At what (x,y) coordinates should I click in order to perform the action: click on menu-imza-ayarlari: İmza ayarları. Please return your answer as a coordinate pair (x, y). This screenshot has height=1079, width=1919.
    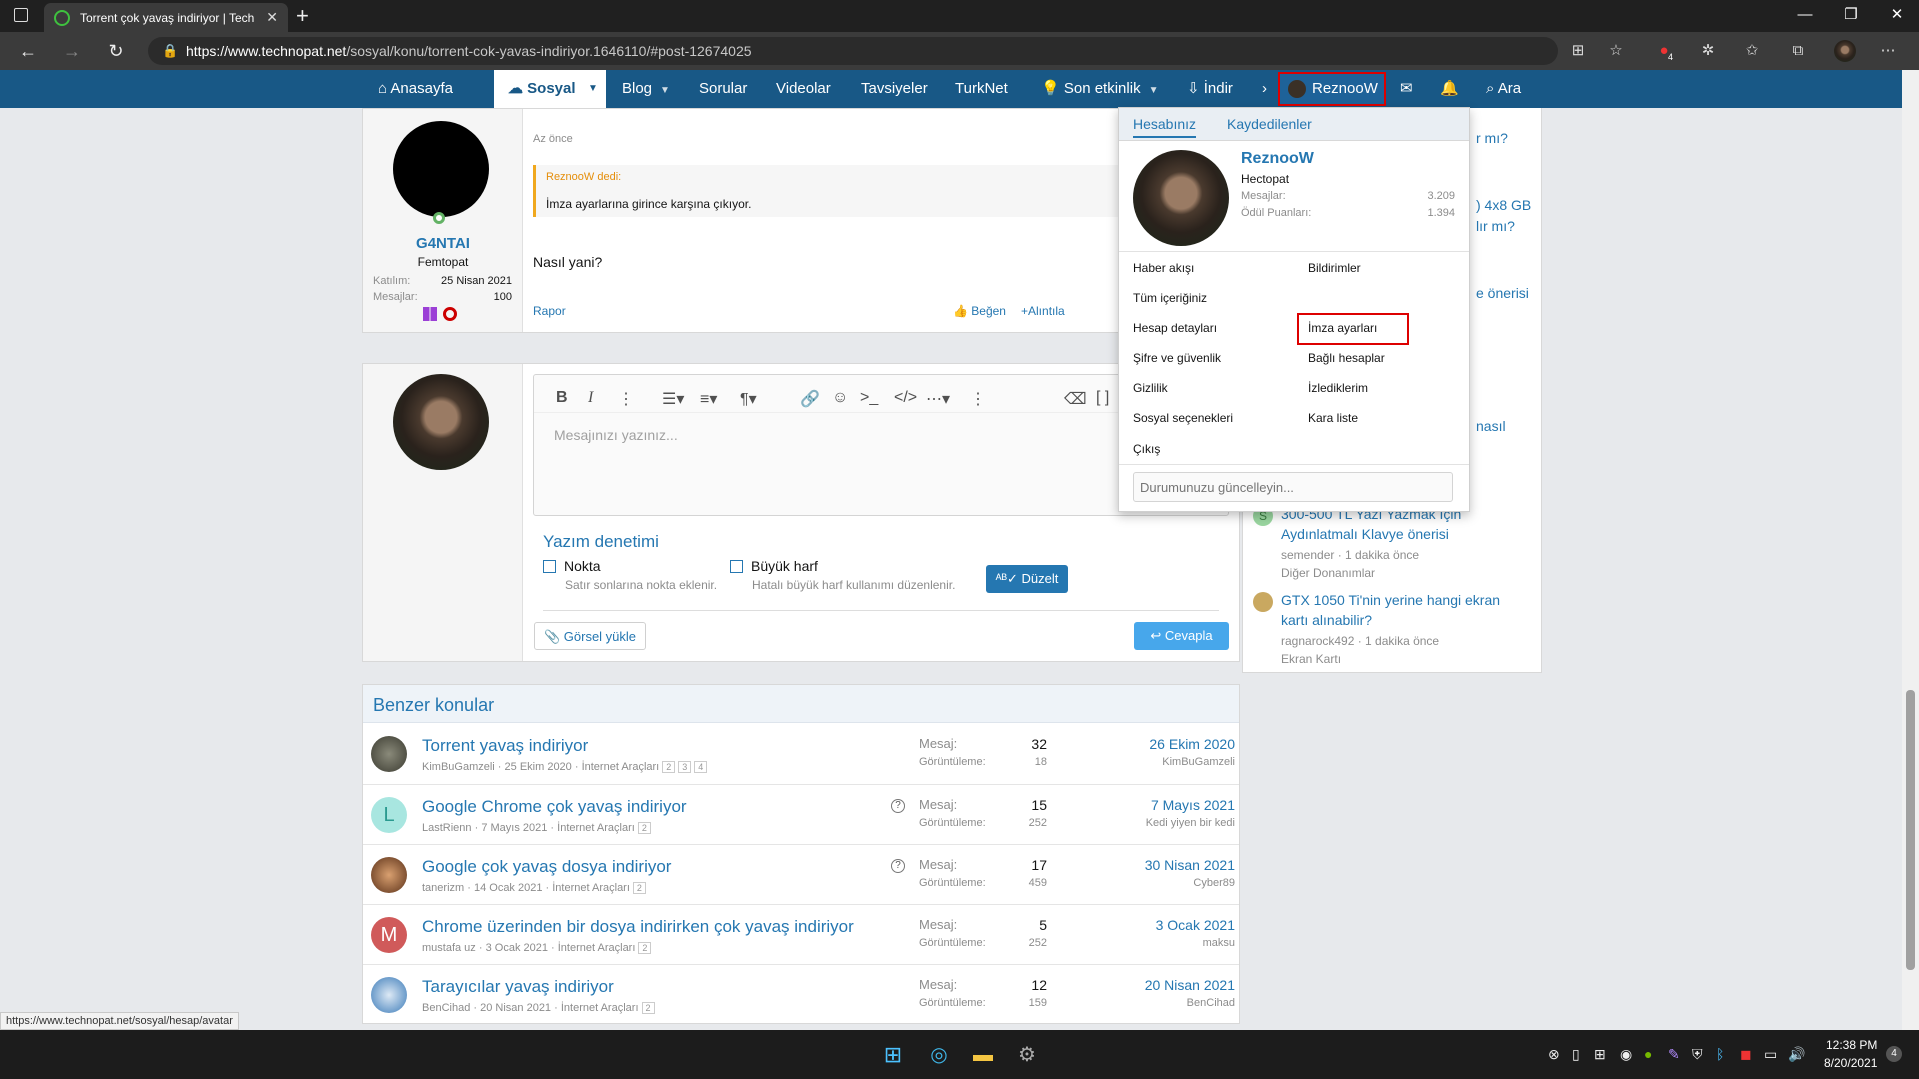
    Looking at the image, I should click on (1342, 328).